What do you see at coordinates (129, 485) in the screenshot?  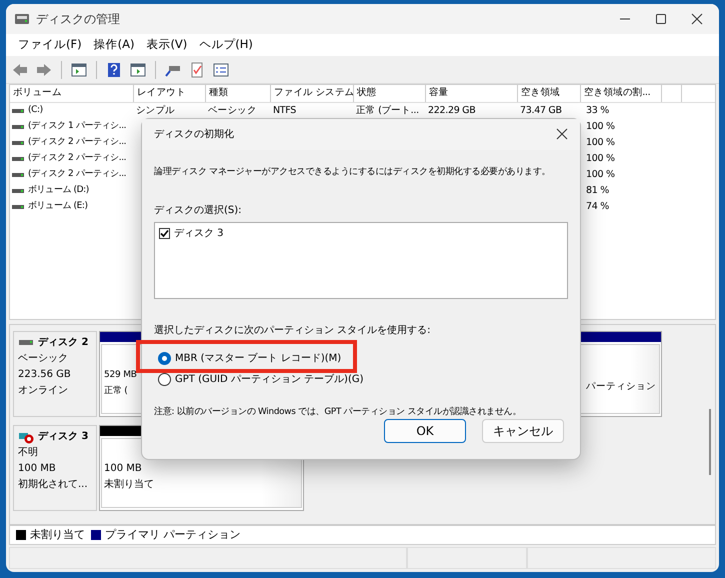 I see `partition-text: 未割り当て` at bounding box center [129, 485].